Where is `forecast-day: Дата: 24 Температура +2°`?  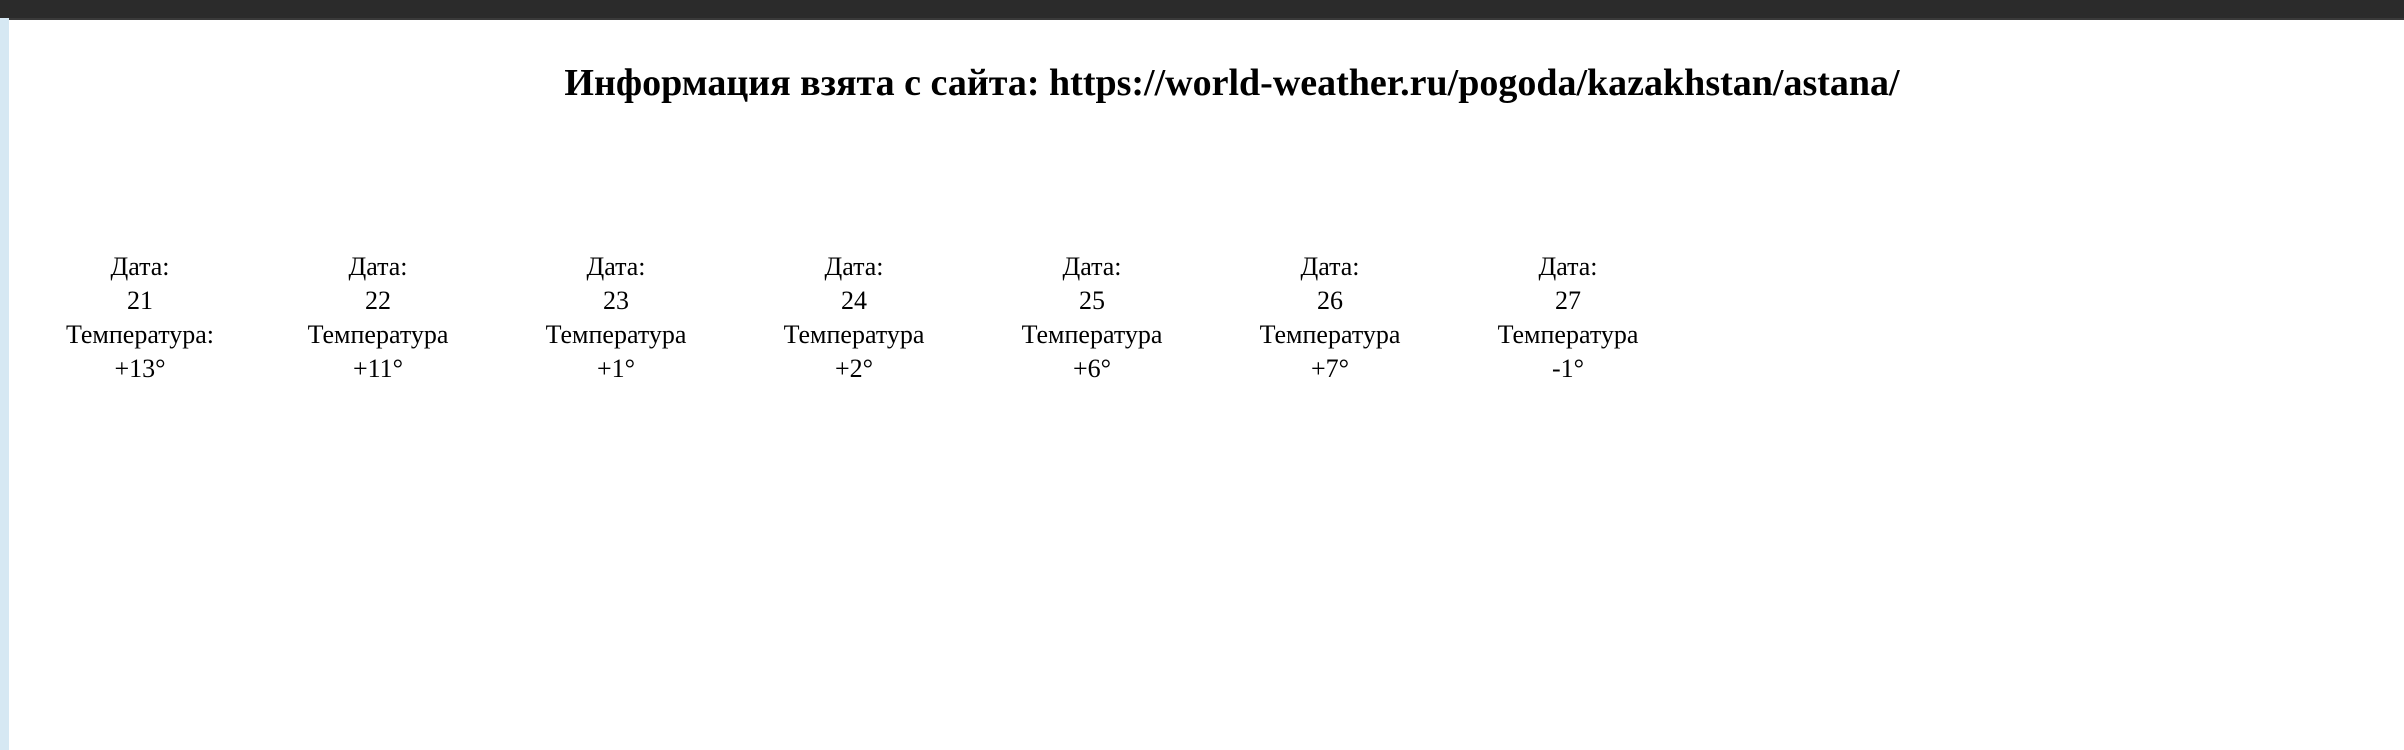 forecast-day: Дата: 24 Температура +2° is located at coordinates (854, 318).